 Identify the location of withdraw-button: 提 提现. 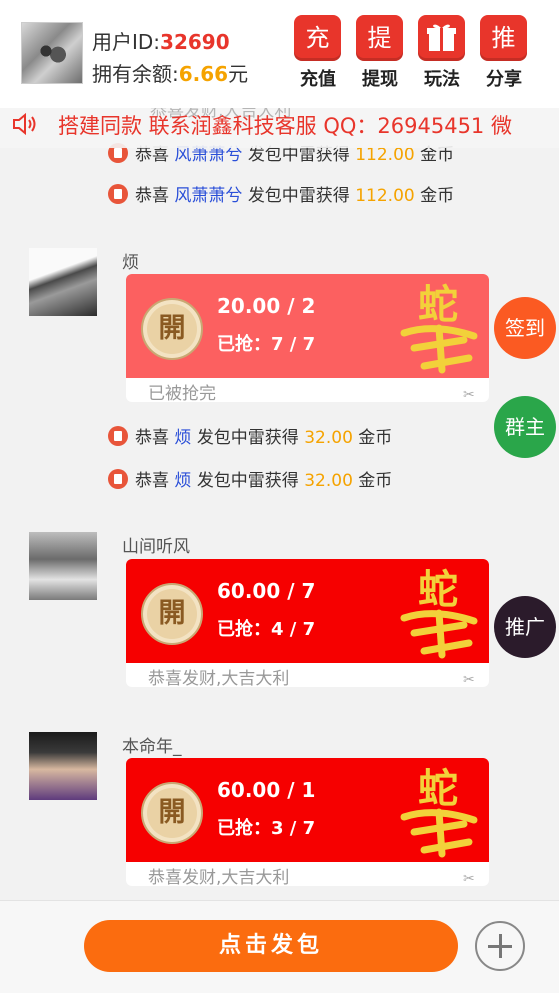
(380, 53).